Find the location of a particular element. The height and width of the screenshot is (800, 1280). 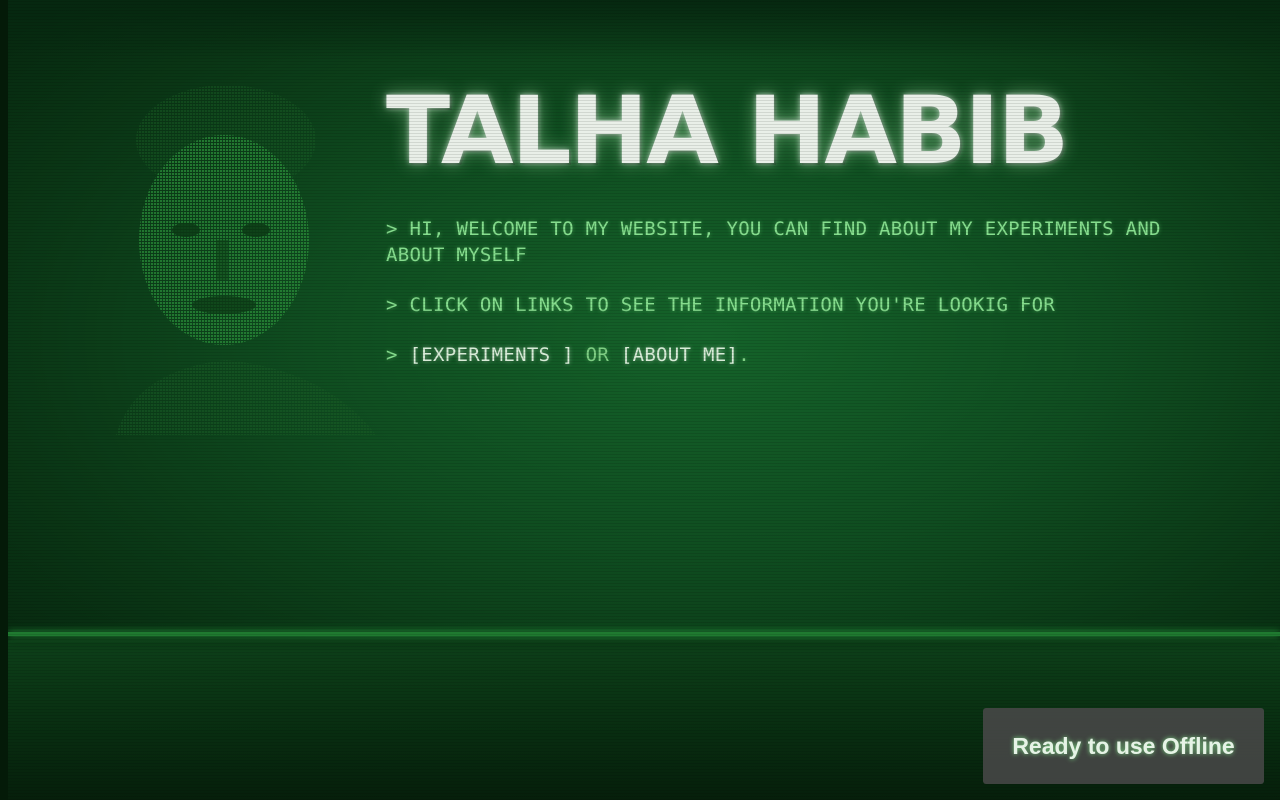

experiments-link: [EXPERIMENTS ] is located at coordinates (492, 355).